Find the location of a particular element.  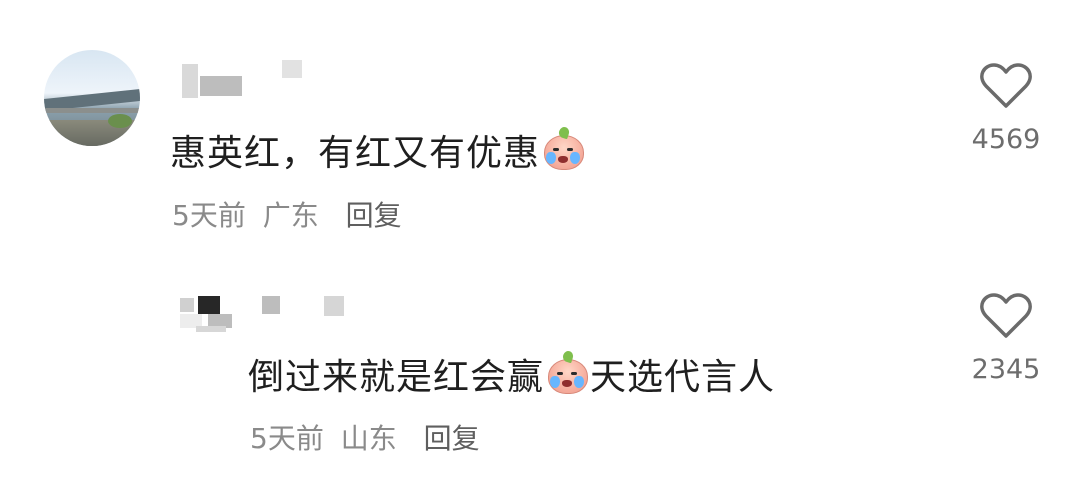

username-pixelated is located at coordinates (239, 79).